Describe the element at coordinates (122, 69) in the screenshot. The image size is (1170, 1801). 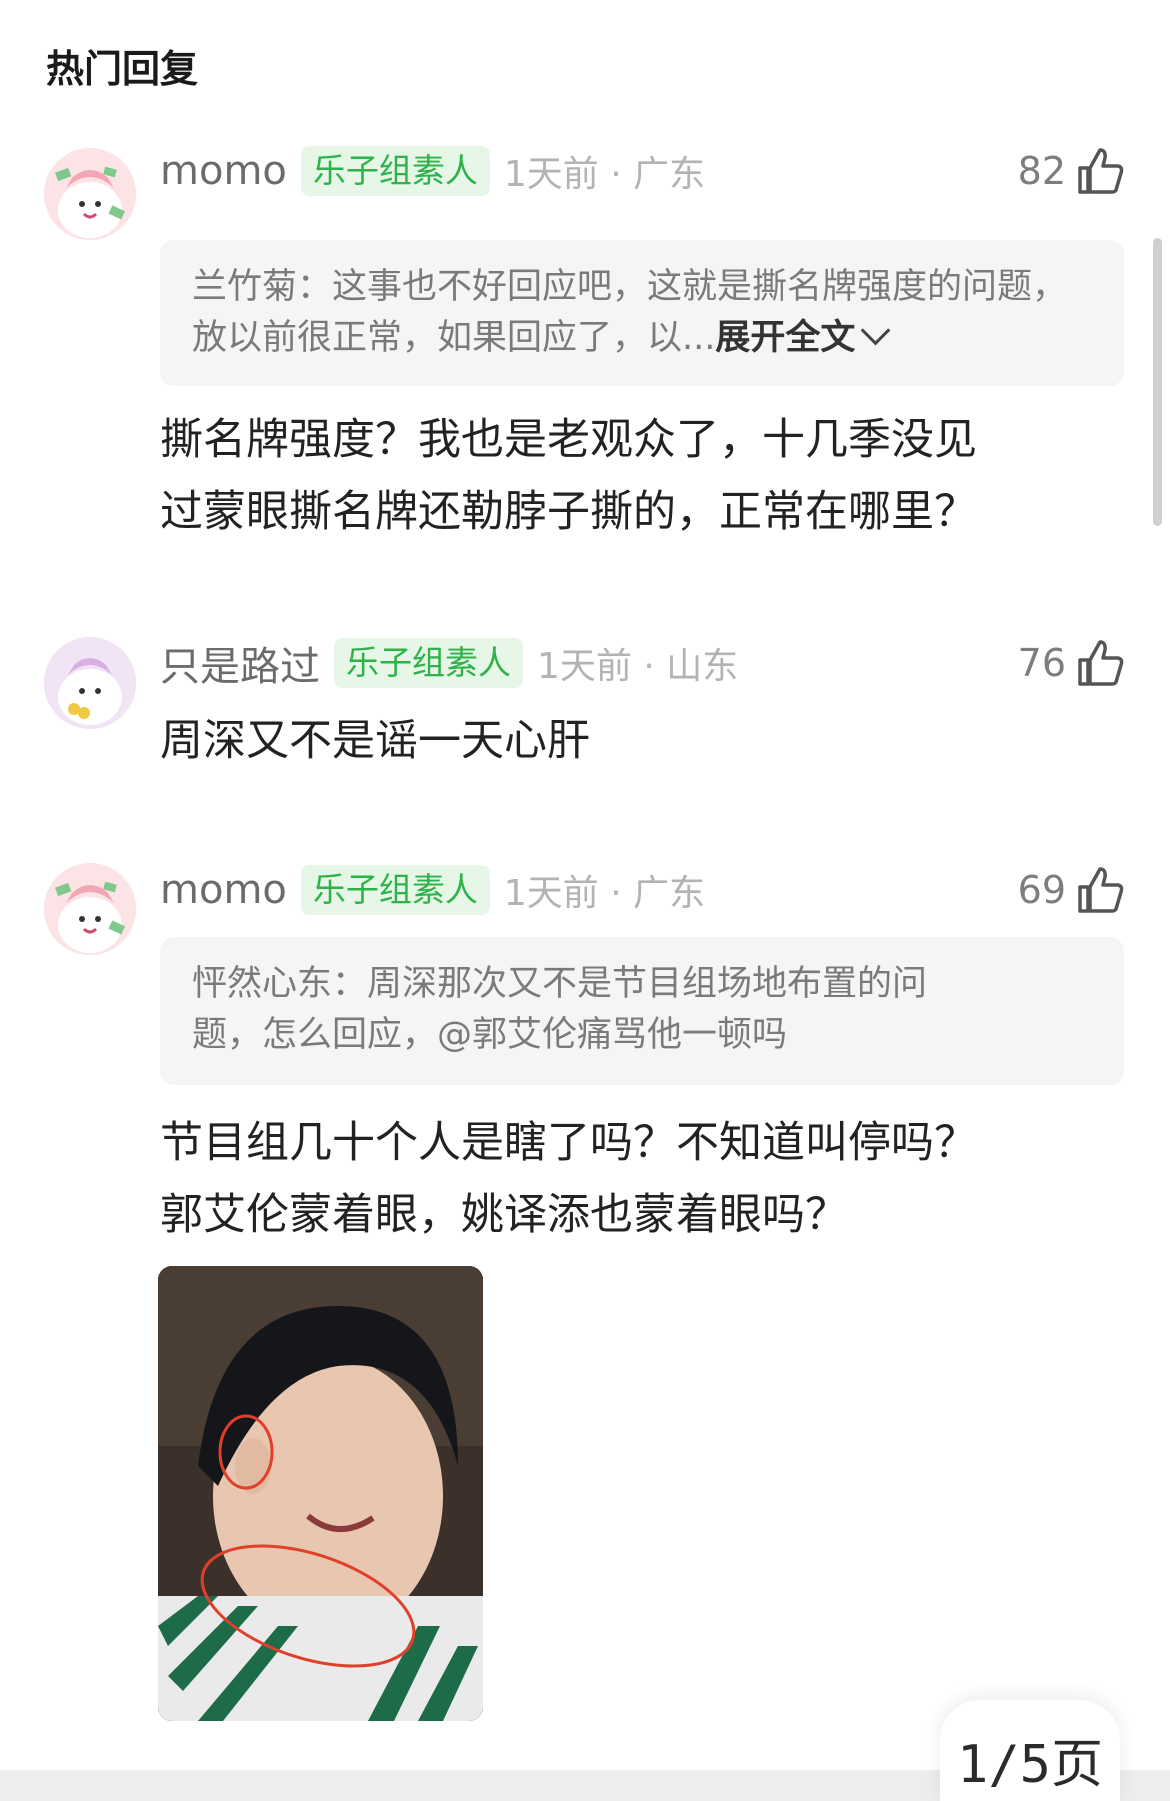
I see `section-title: 热门回复` at that location.